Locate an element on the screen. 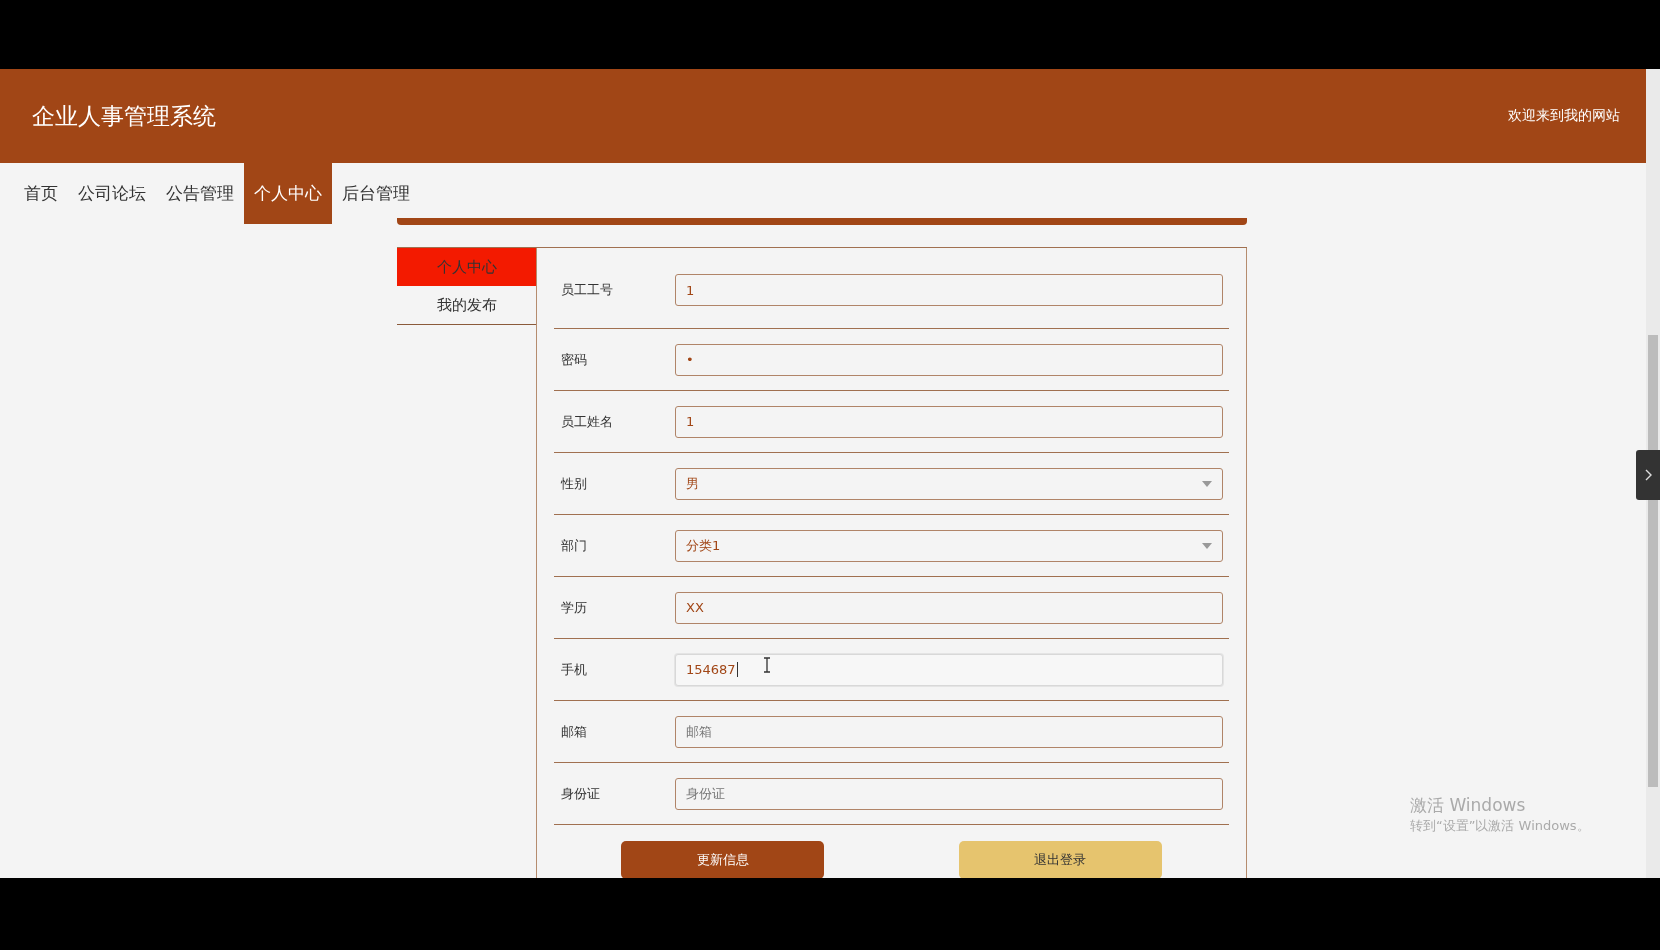 This screenshot has height=950, width=1660. nav-tab: 首页 is located at coordinates (41, 193).